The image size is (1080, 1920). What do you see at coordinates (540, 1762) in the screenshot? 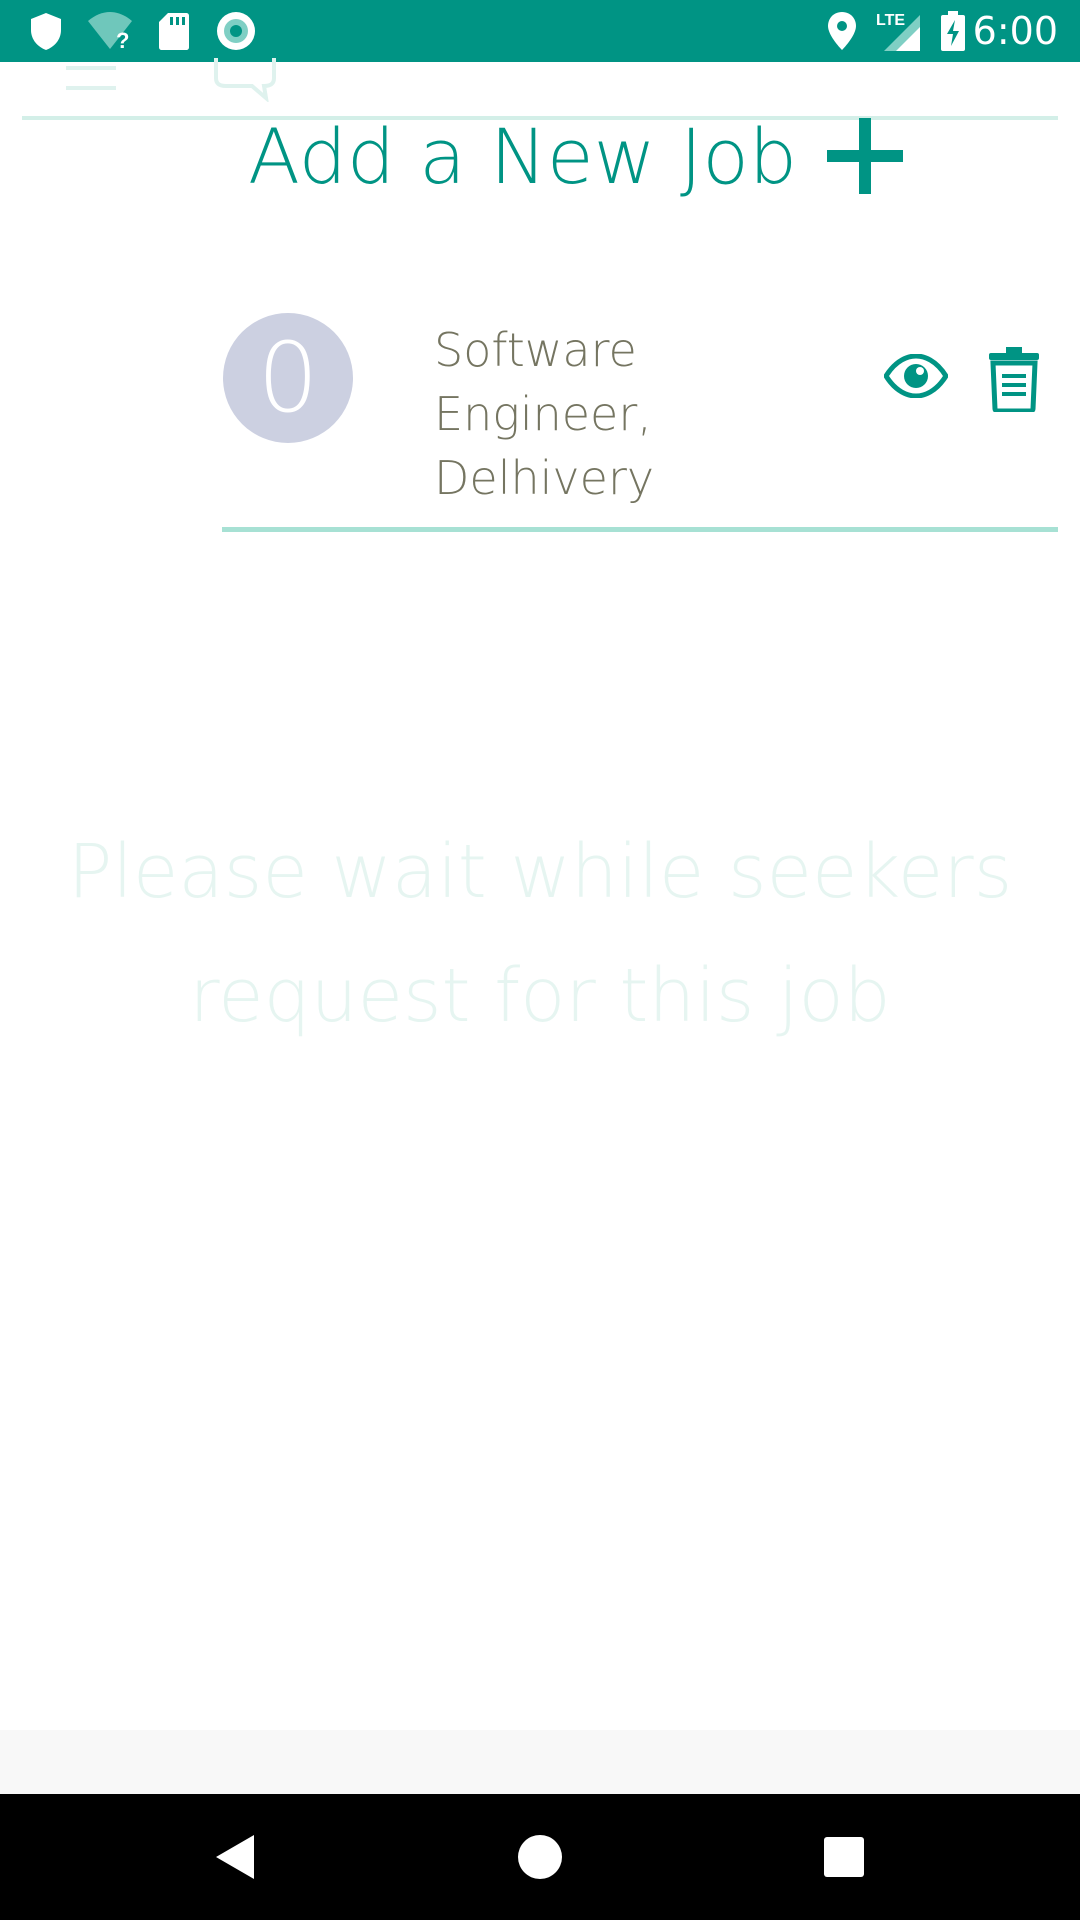
I see `bottom-strip` at bounding box center [540, 1762].